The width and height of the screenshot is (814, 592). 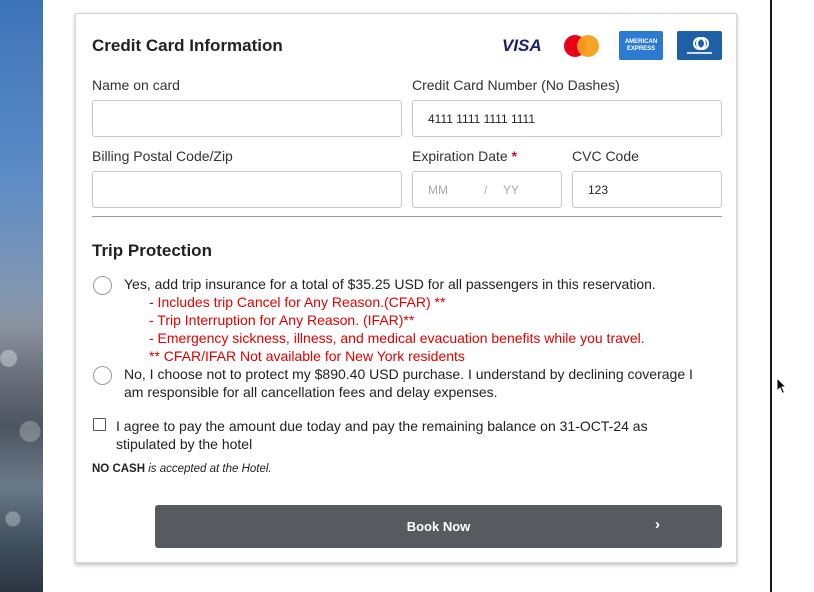 I want to click on insurance-yes-radio, so click(x=102, y=285).